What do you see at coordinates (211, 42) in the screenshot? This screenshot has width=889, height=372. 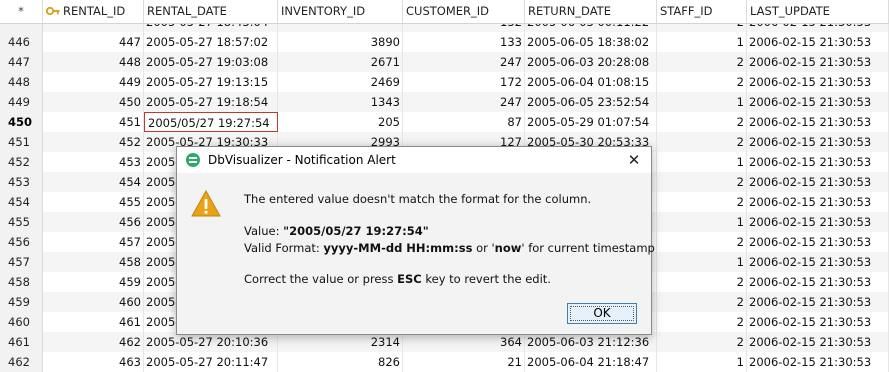 I see `cell-rental-date: 2005-05-27 18:57:02` at bounding box center [211, 42].